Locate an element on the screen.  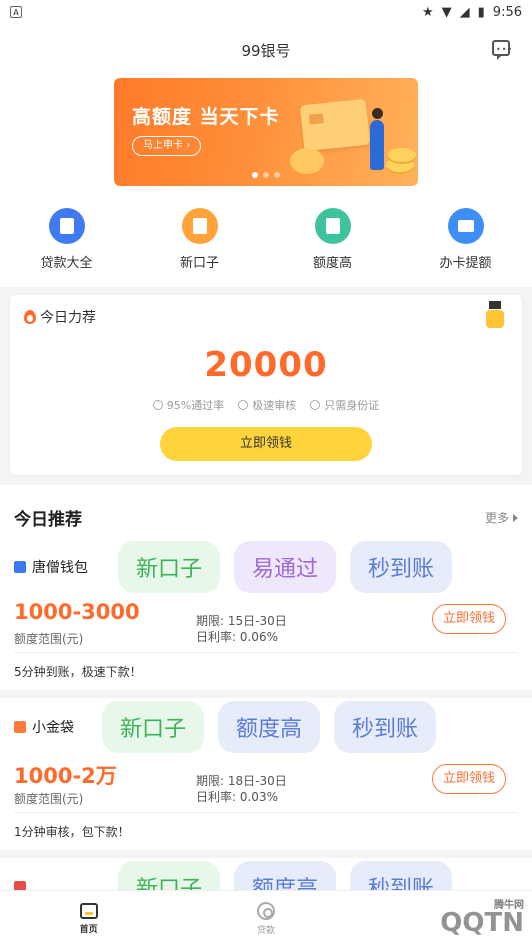
status-bar: A ★ ▼ ◢ ▮ 9:56 is located at coordinates (266, 12).